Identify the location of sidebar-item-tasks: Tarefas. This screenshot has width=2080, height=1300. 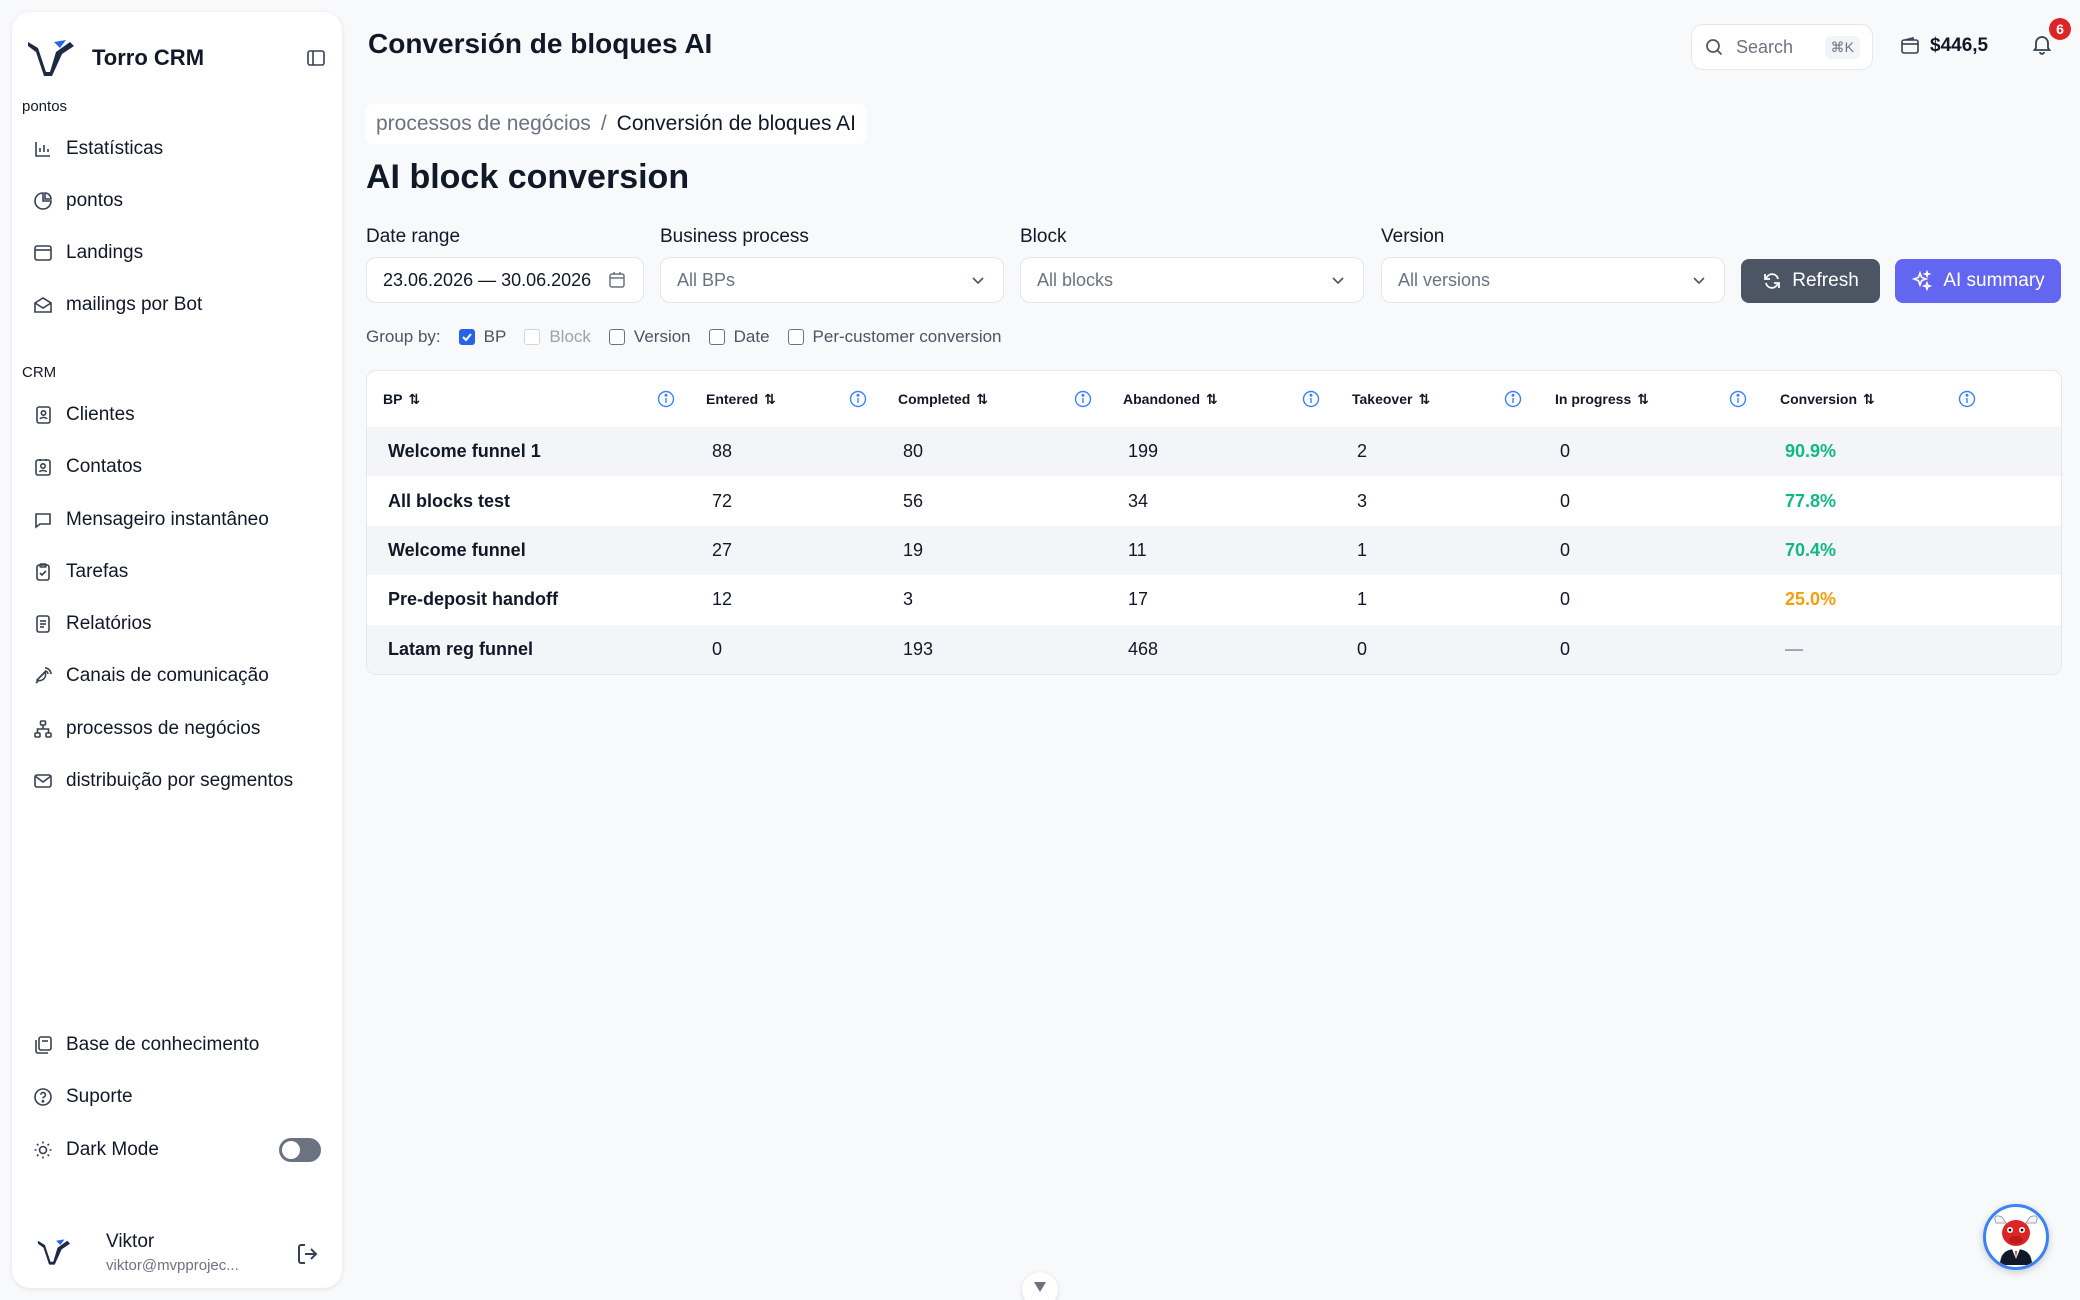
(182, 572).